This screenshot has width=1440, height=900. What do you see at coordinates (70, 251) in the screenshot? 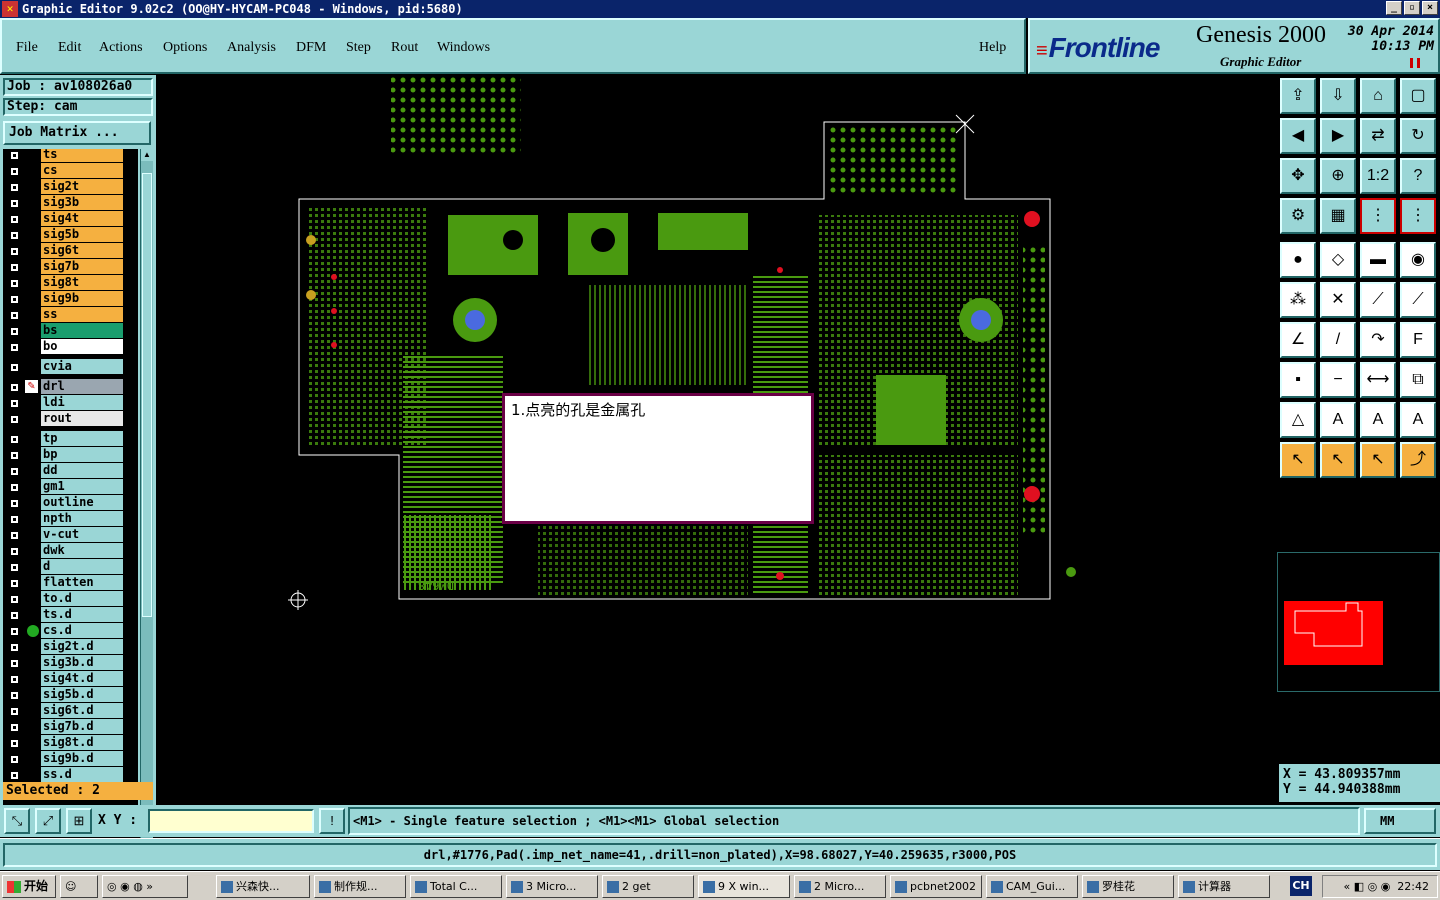
I see `layer-row-sig6t: sig6t` at bounding box center [70, 251].